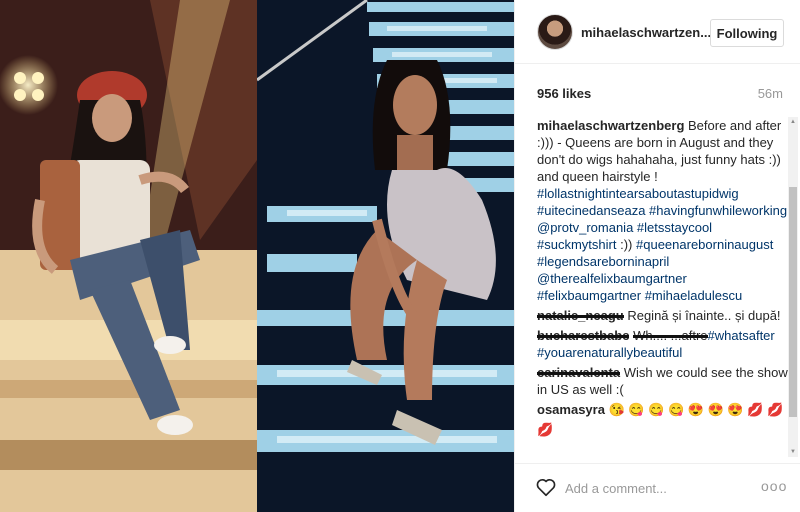  Describe the element at coordinates (774, 486) in the screenshot. I see `more-options-icon: ooo` at that location.